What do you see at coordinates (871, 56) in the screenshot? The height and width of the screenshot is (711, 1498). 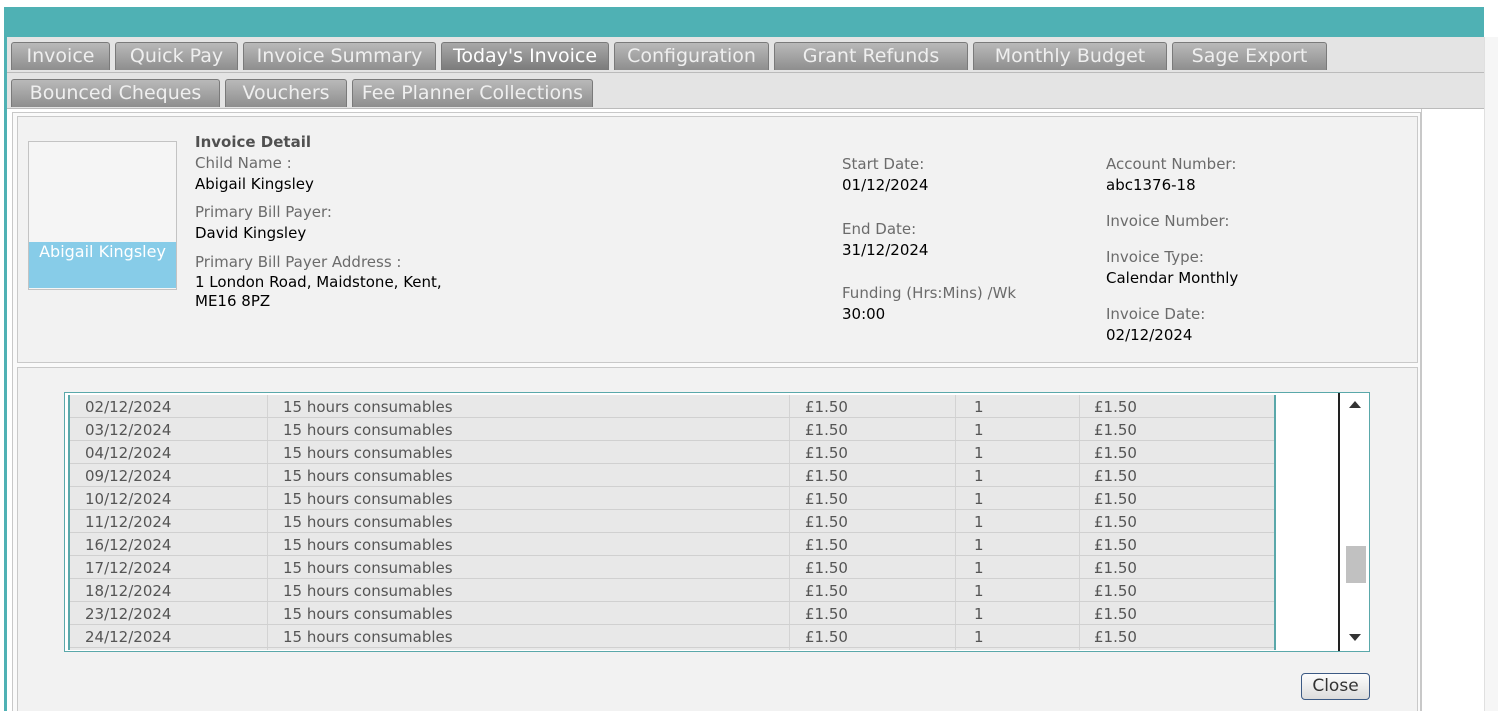 I see `tab-grant-refunds: Grant Refunds` at bounding box center [871, 56].